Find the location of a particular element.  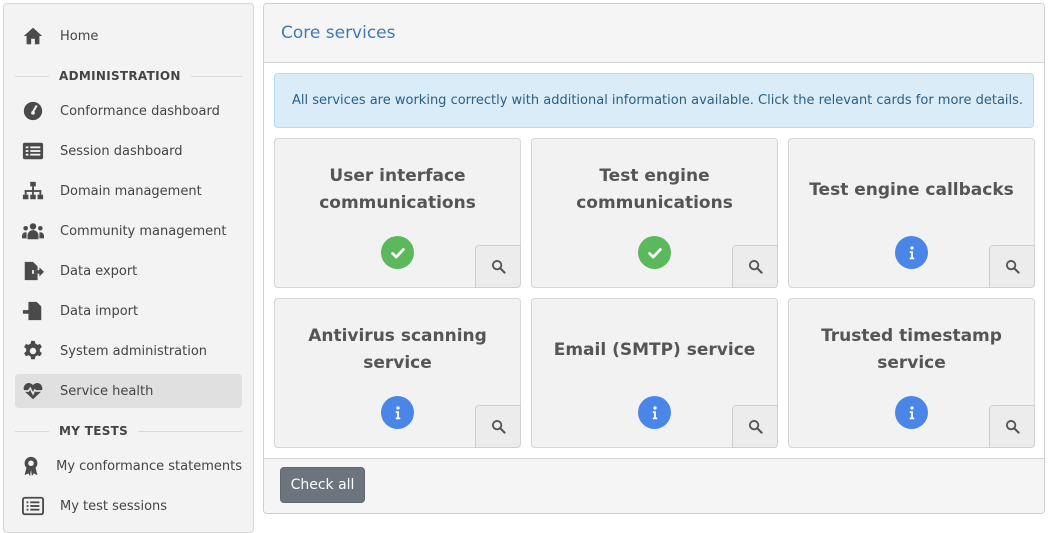

panel-footer: Check all is located at coordinates (654, 485).